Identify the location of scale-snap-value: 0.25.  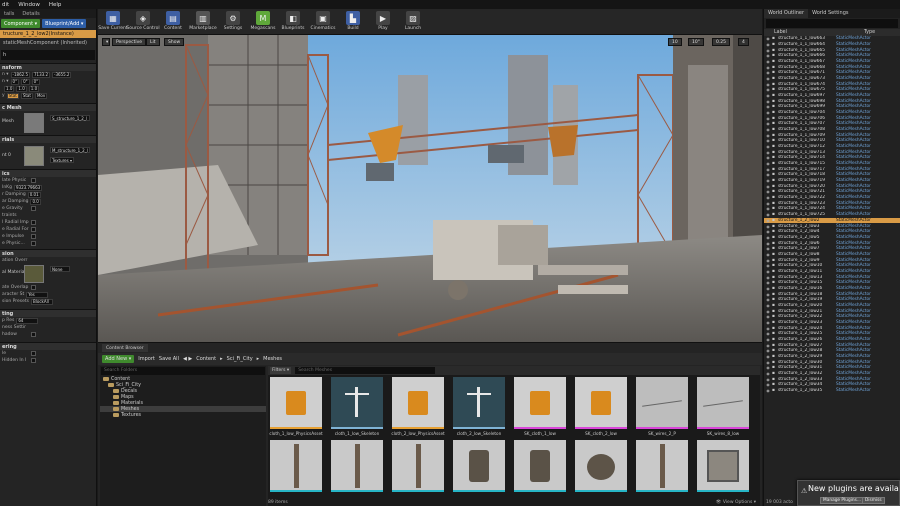
(721, 42).